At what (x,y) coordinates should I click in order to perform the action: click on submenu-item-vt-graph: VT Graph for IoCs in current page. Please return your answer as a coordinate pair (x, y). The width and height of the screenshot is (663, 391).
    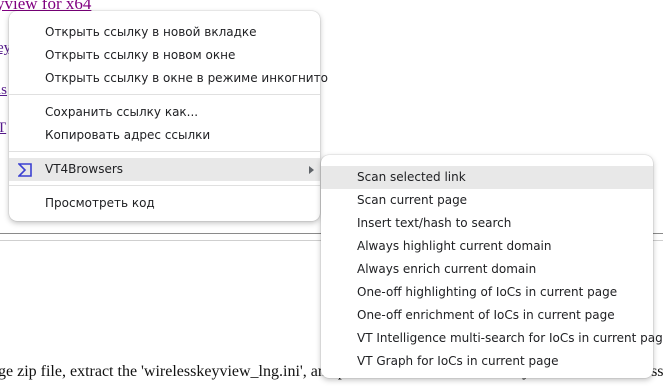
    Looking at the image, I should click on (487, 361).